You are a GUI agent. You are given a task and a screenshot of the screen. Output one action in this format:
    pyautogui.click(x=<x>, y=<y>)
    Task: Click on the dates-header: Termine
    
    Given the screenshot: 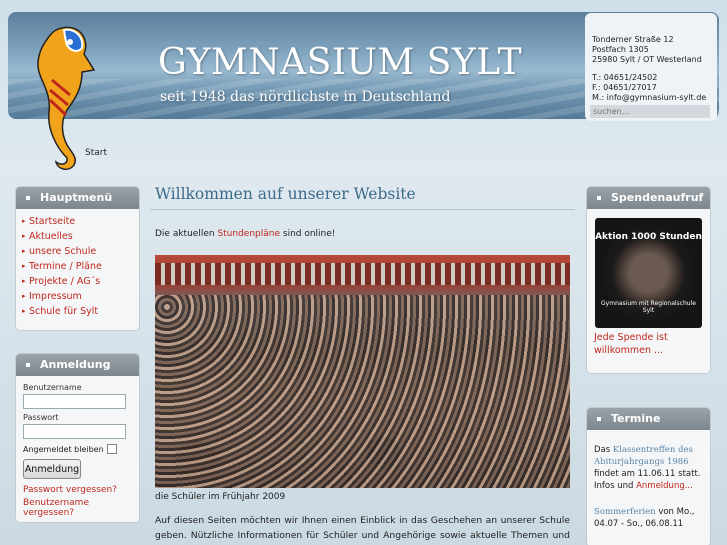 What is the action you would take?
    pyautogui.click(x=648, y=419)
    